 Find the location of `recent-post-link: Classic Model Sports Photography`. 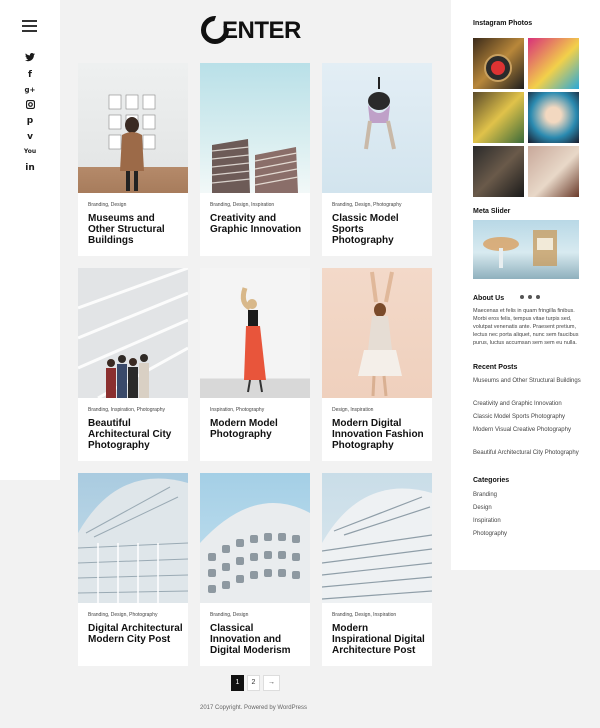

recent-post-link: Classic Model Sports Photography is located at coordinates (528, 417).